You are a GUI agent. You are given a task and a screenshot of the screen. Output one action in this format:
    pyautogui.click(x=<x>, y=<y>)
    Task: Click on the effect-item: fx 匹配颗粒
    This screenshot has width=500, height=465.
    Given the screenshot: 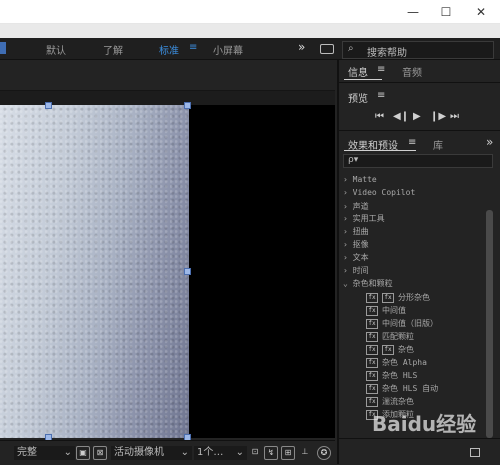 What is the action you would take?
    pyautogui.click(x=390, y=336)
    